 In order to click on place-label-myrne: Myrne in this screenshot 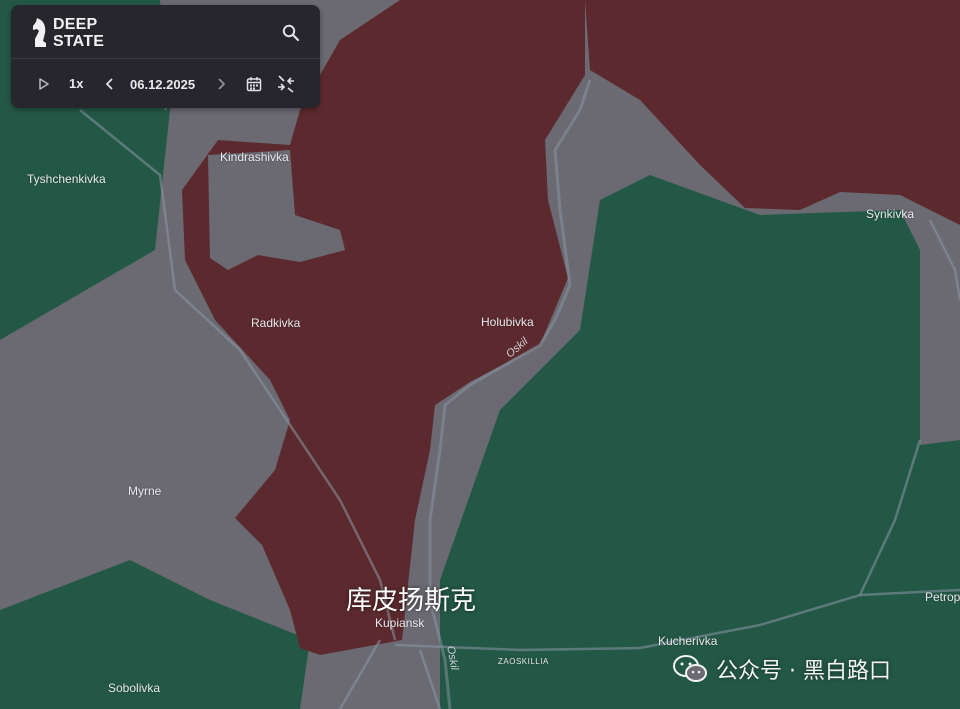, I will do `click(145, 491)`.